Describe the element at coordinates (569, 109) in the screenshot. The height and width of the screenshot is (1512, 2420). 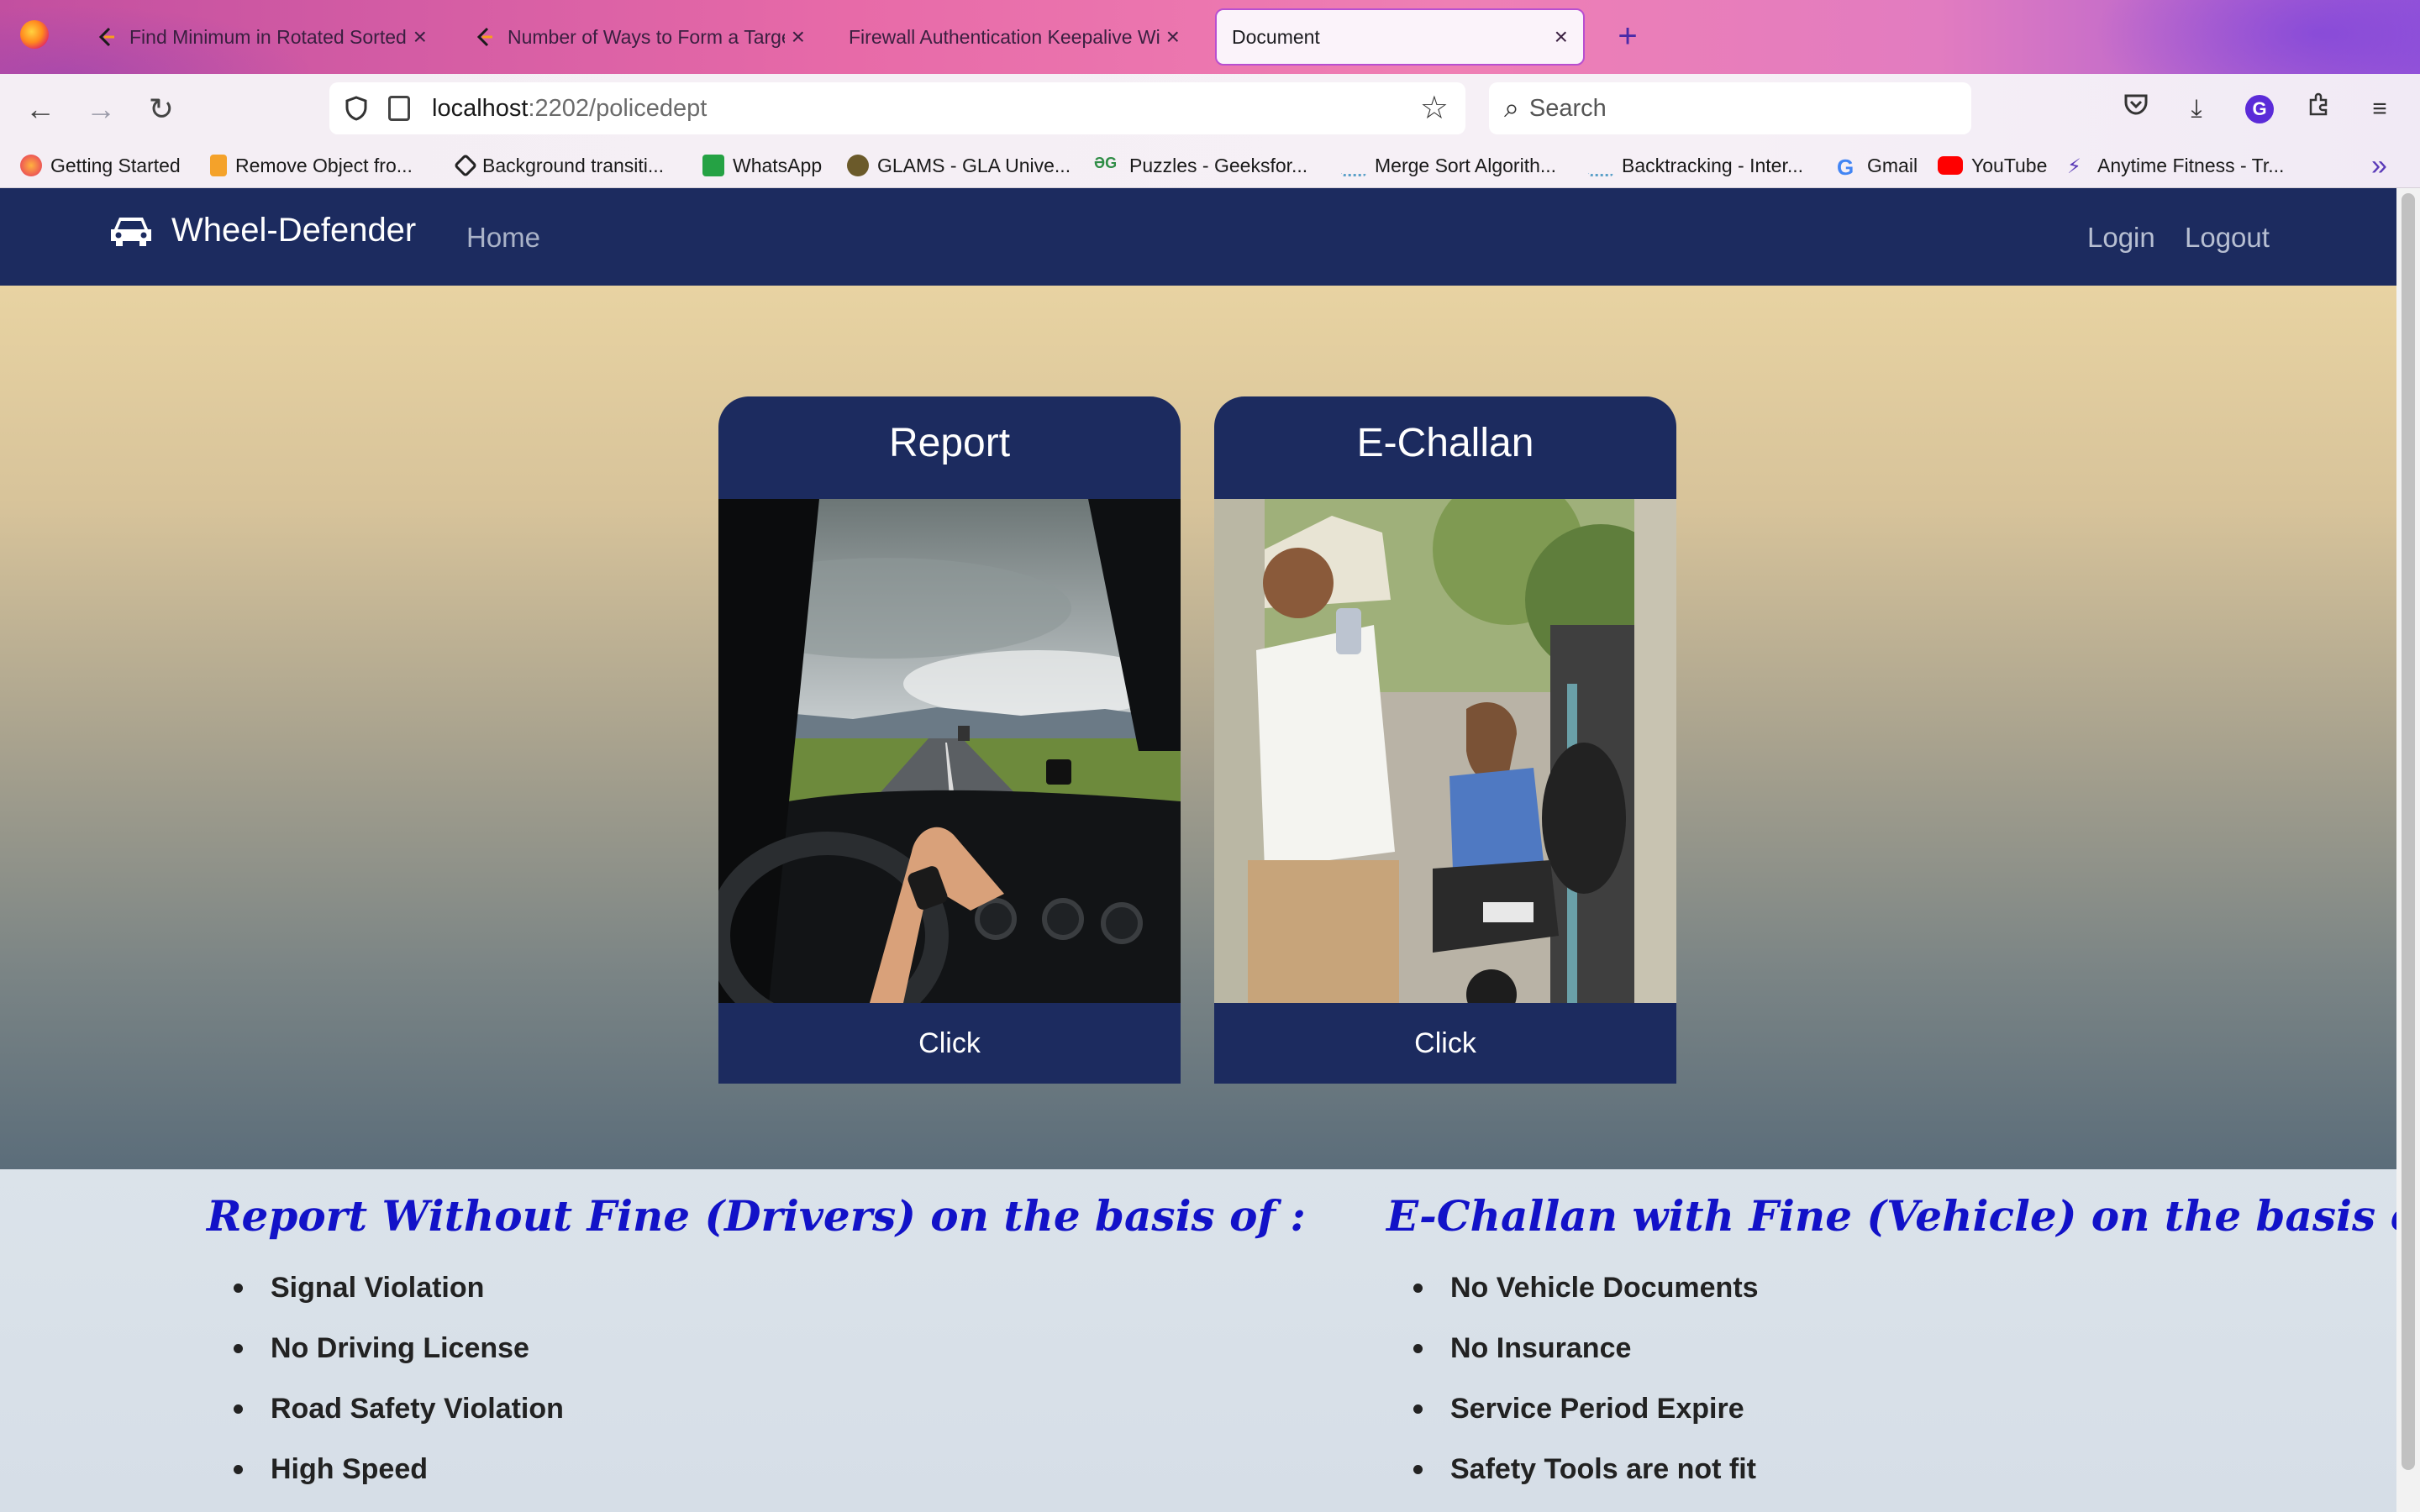
I see `url-text: localhost:2202/policedept` at that location.